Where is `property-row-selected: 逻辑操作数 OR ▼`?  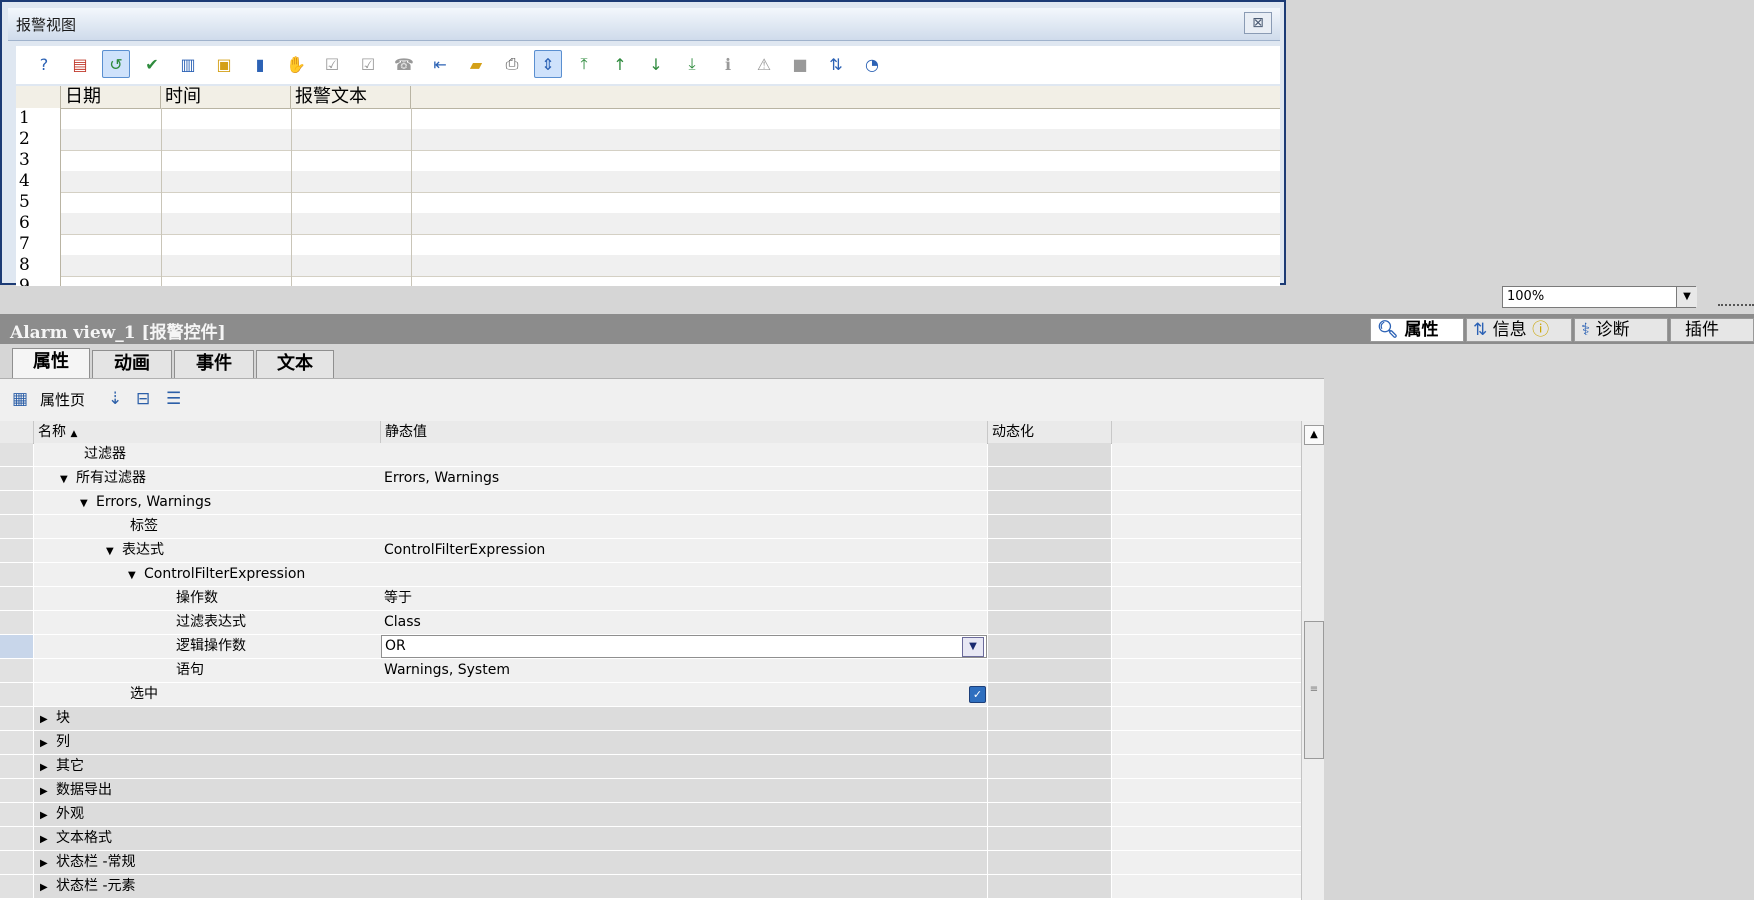
property-row-selected: 逻辑操作数 OR ▼ is located at coordinates (650, 647).